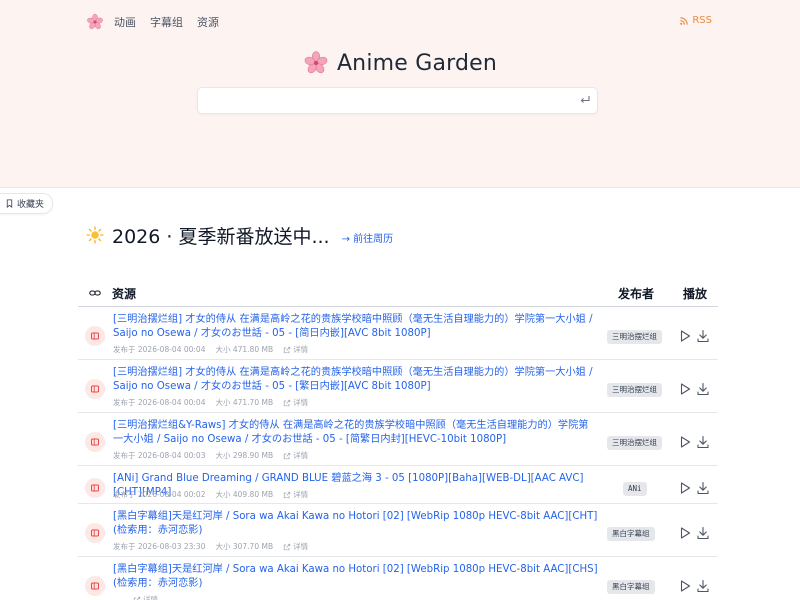  What do you see at coordinates (368, 237) in the screenshot?
I see `weekly-calendar-link: → 前往周历` at bounding box center [368, 237].